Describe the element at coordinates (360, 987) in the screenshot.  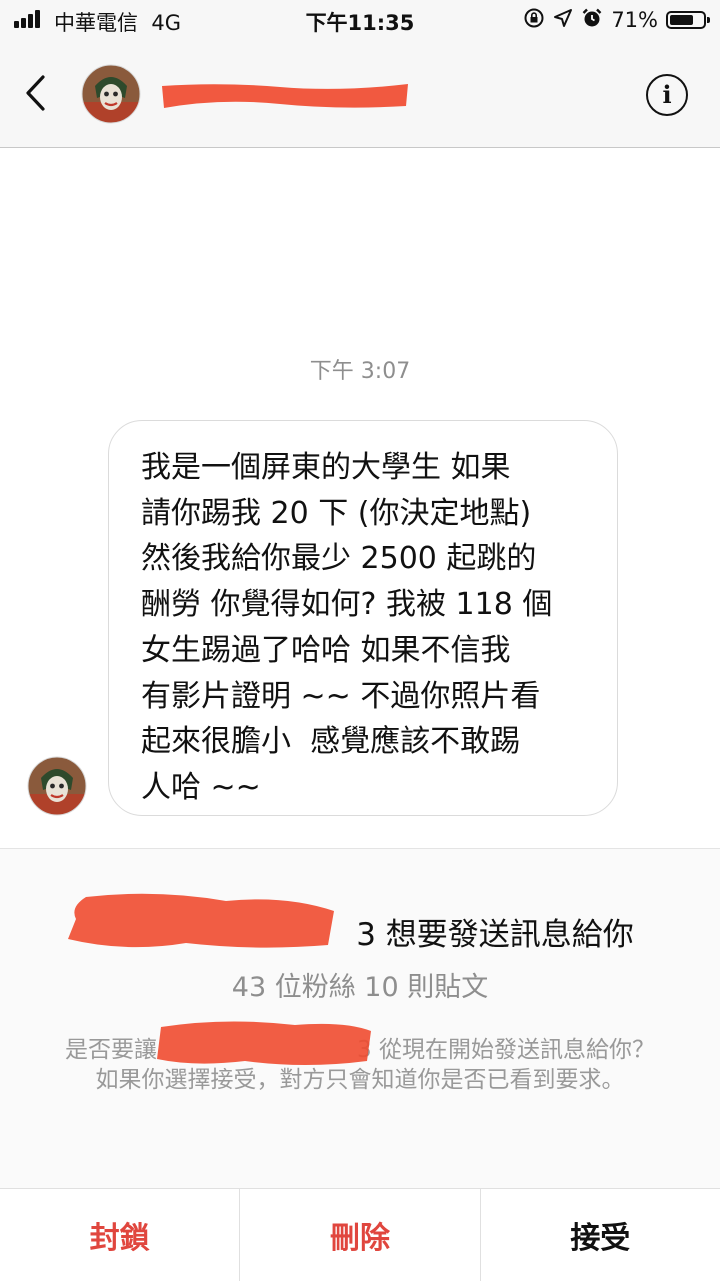
I see `request-stats: 43 位粉絲 10 則貼文` at that location.